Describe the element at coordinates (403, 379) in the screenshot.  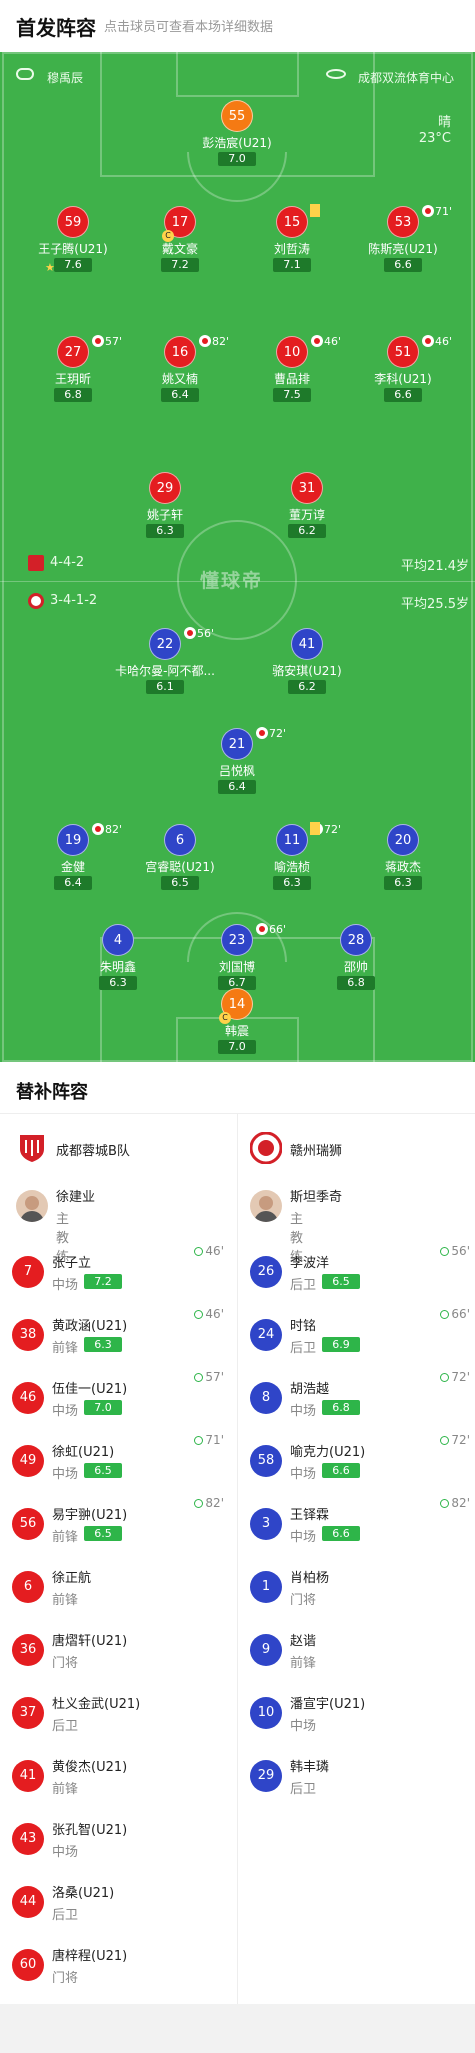
I see `player-name: 李科(U21)` at that location.